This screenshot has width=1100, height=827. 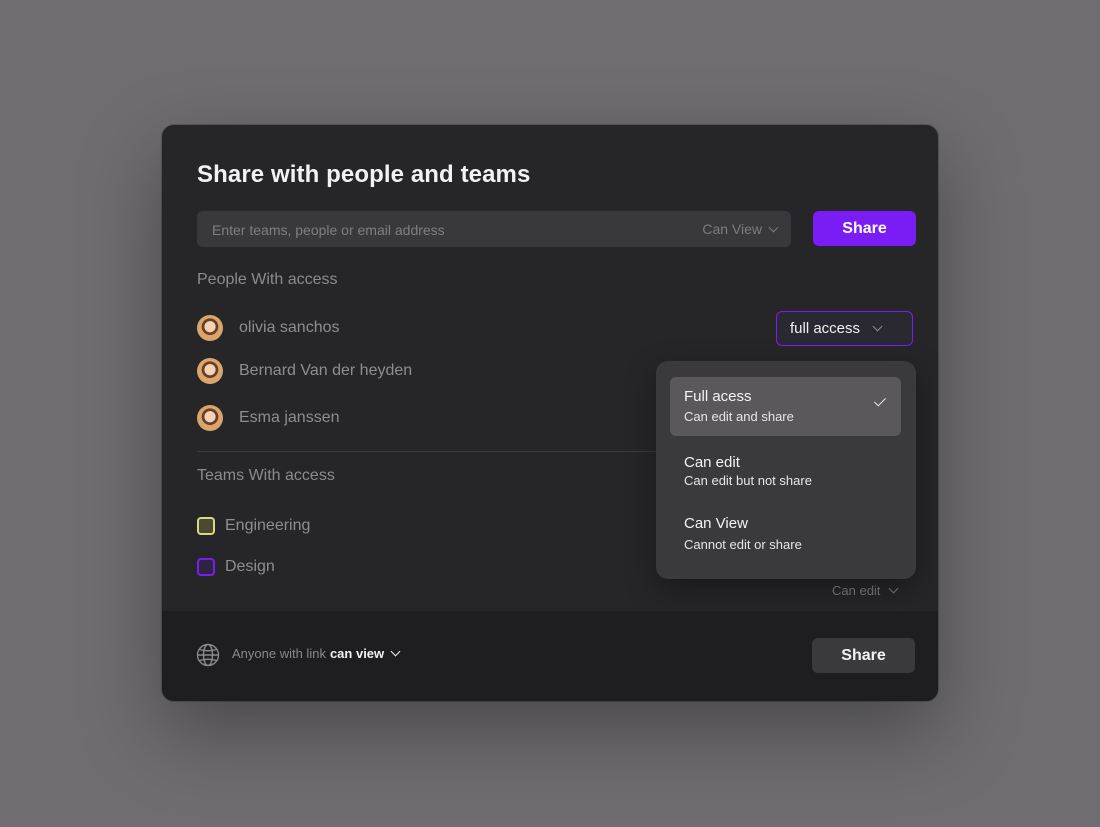 I want to click on person-row: Esma janssen, so click(x=268, y=418).